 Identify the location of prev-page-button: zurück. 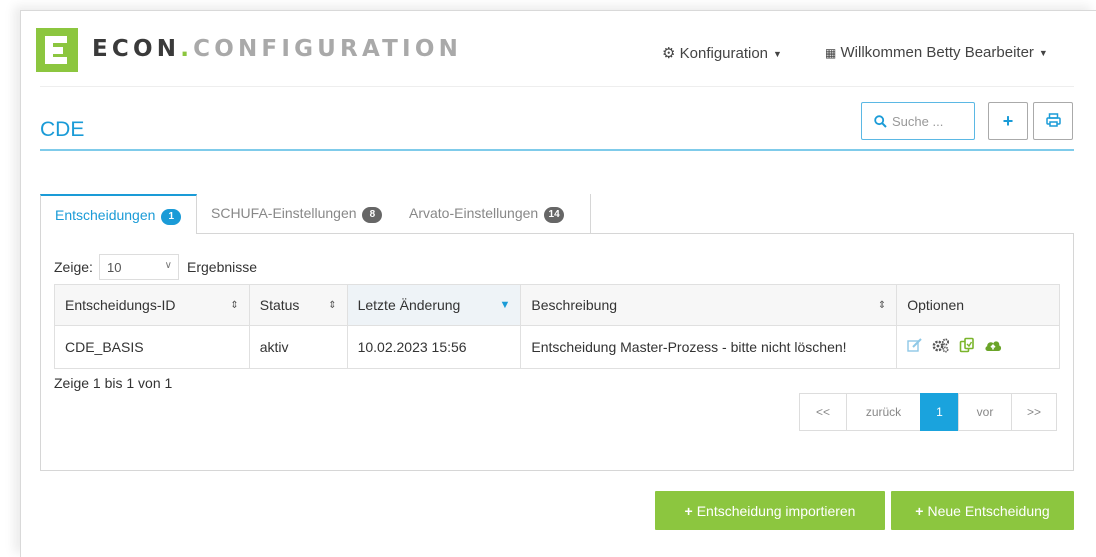
(883, 412).